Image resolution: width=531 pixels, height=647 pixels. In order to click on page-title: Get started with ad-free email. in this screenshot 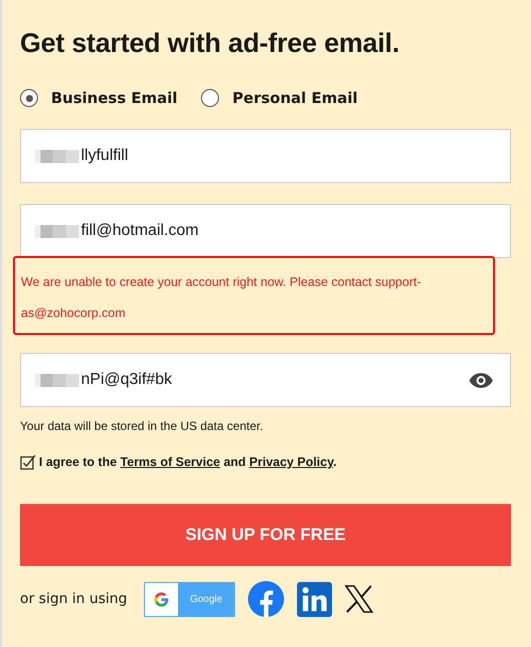, I will do `click(210, 43)`.